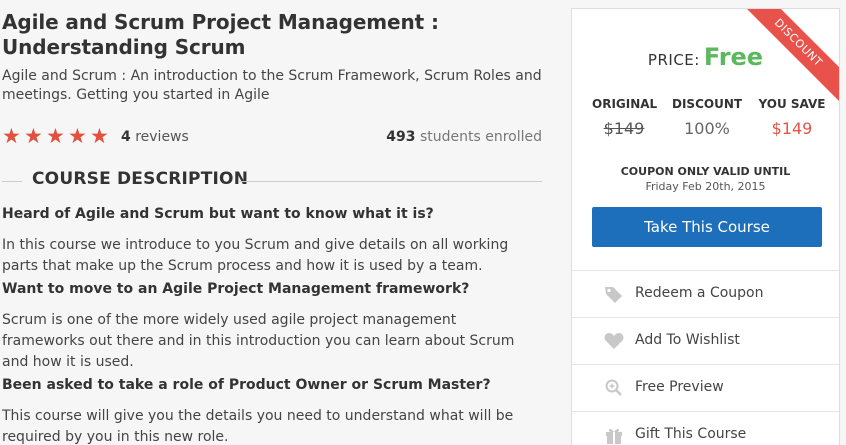 Image resolution: width=846 pixels, height=445 pixels. I want to click on tag-icon, so click(614, 294).